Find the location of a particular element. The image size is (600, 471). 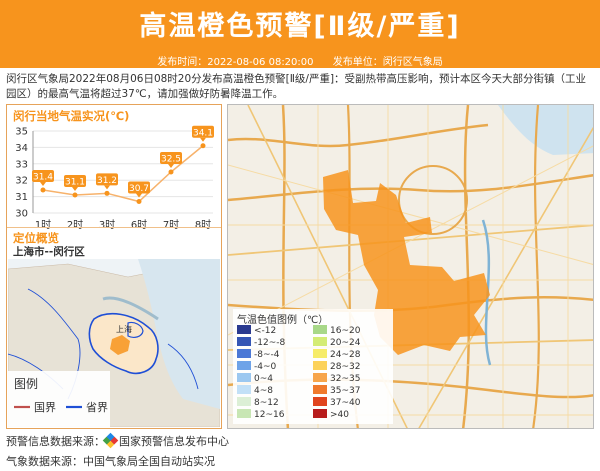

y-tick-label: 31 is located at coordinates (21, 197).